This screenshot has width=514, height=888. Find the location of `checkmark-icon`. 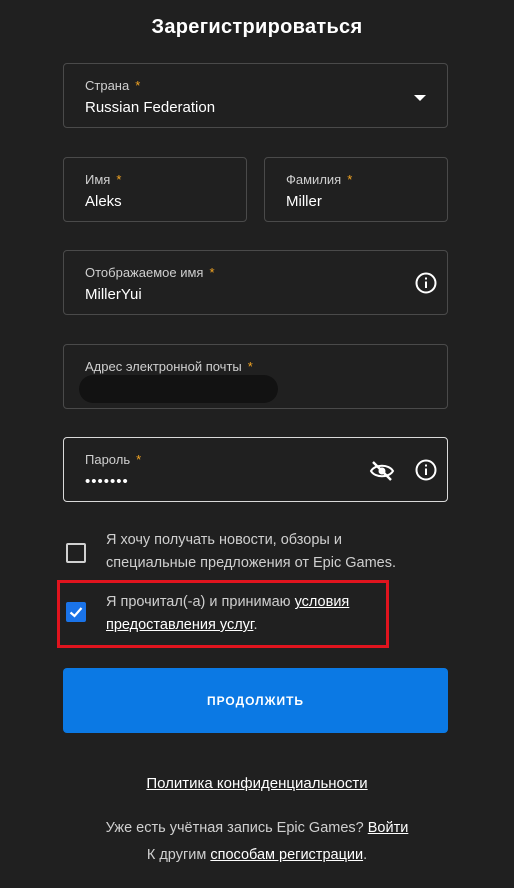

checkmark-icon is located at coordinates (76, 612).